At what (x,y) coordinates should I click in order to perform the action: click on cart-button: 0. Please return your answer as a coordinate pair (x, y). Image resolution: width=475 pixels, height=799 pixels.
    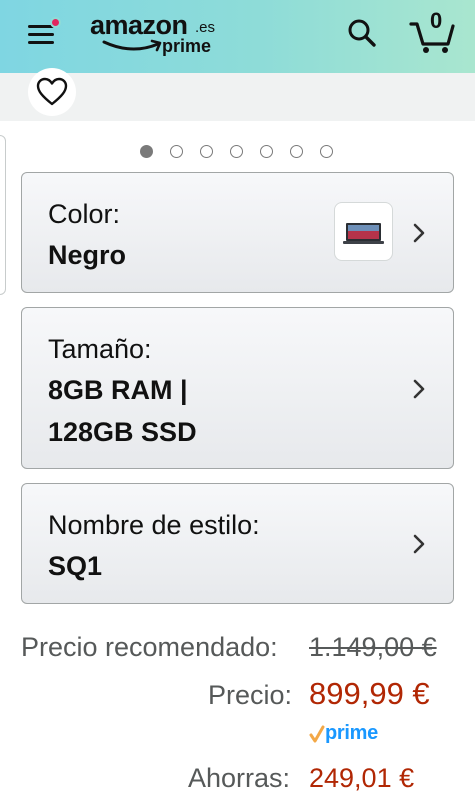
    Looking at the image, I should click on (432, 31).